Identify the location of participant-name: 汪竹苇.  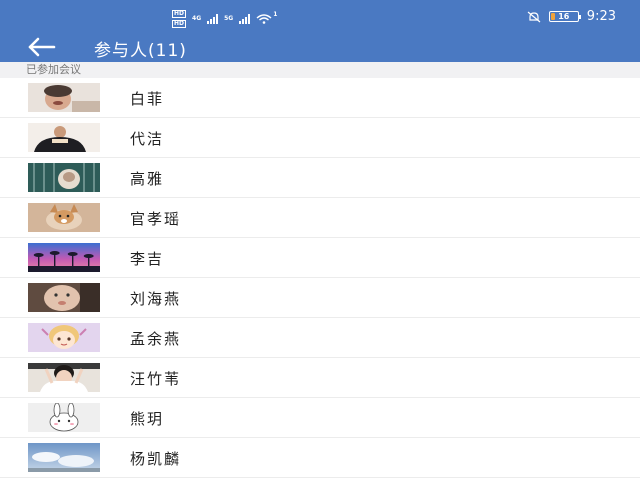
(156, 379).